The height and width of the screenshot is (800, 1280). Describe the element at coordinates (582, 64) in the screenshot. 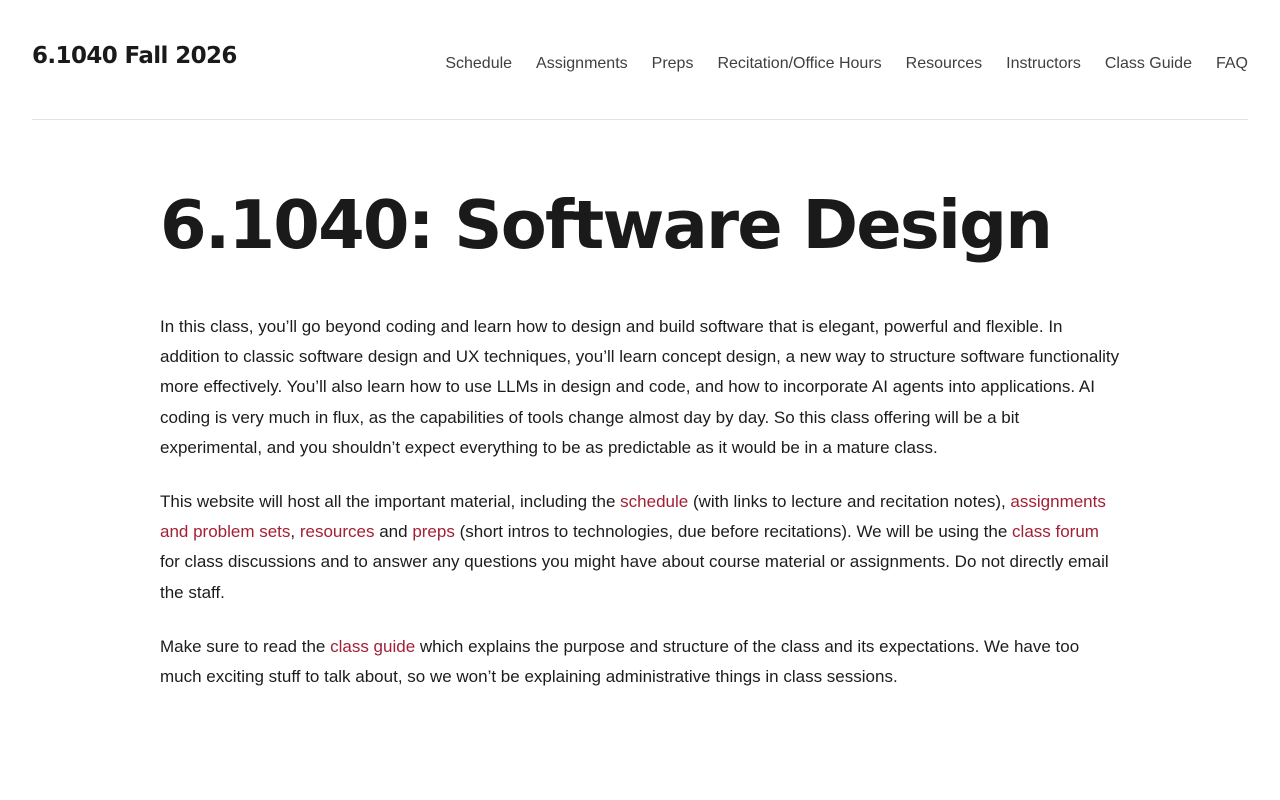

I see `nav-link-assignments: Assignments` at that location.